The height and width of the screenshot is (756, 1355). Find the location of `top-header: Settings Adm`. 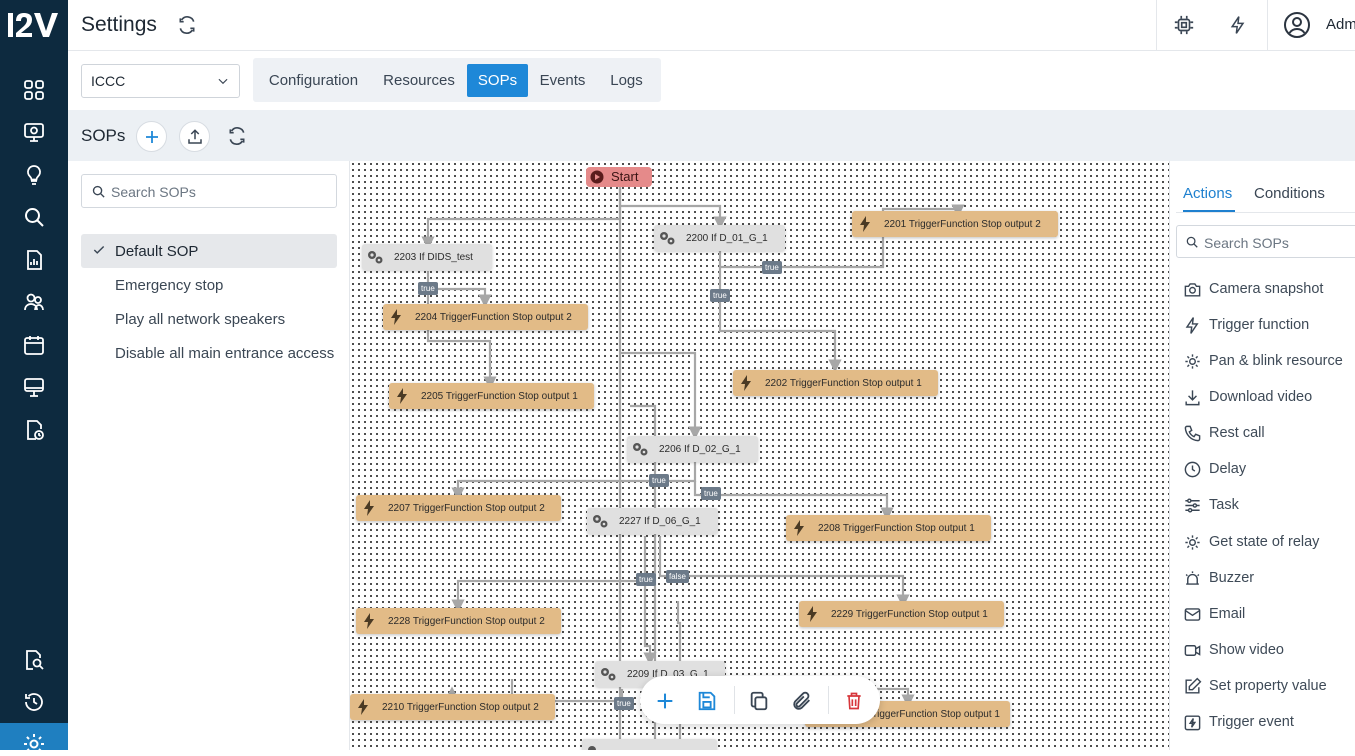

top-header: Settings Adm is located at coordinates (711, 25).